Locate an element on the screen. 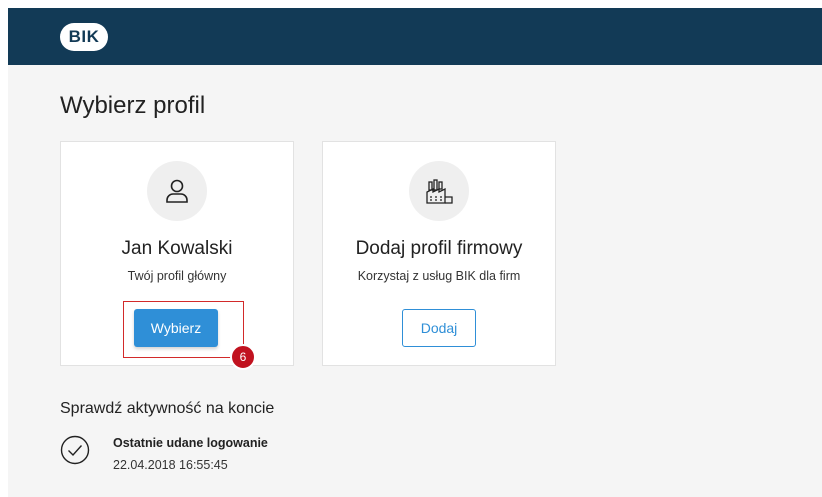 The image size is (822, 497). profile-subtitle: Twój profil główny is located at coordinates (177, 276).